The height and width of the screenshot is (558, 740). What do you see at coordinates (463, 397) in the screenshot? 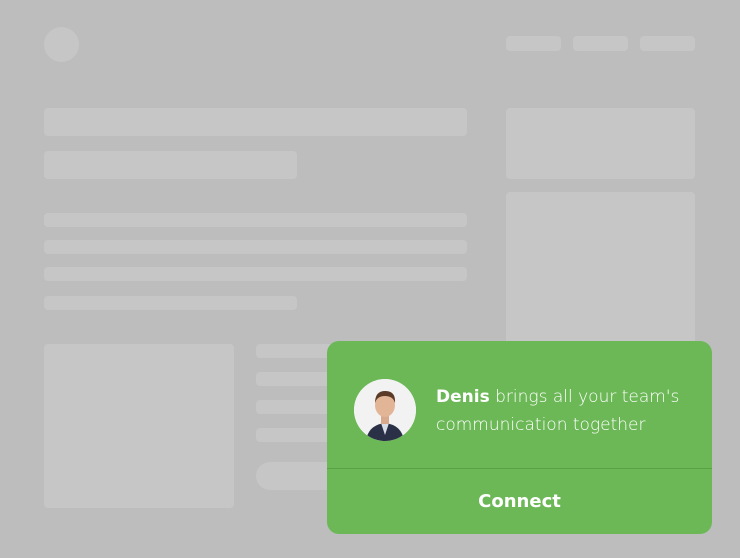
I see `card-name: Denis` at bounding box center [463, 397].